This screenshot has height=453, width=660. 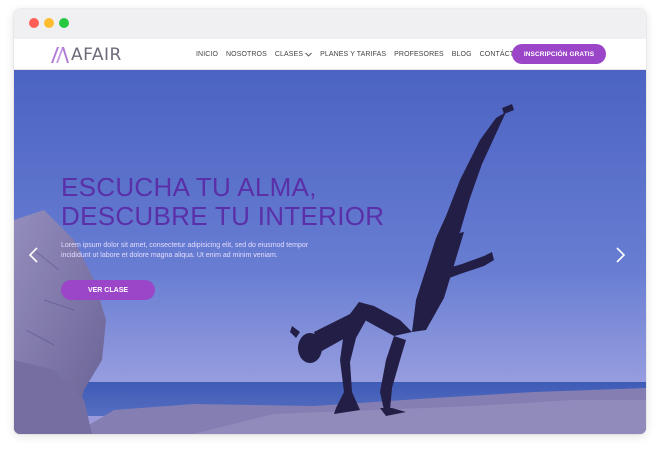 I want to click on maximize-window-dot, so click(x=64, y=23).